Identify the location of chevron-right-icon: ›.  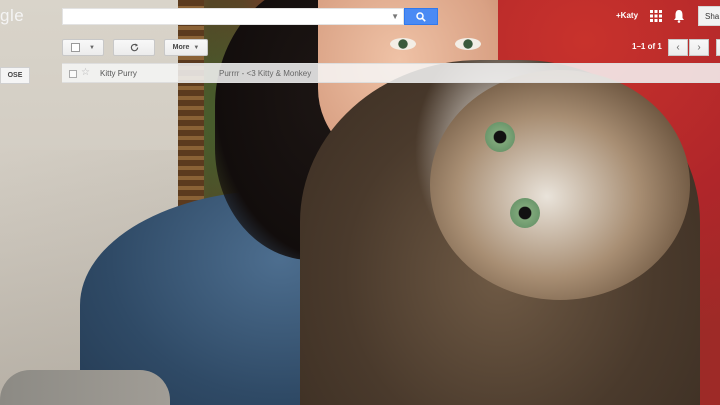
(699, 47).